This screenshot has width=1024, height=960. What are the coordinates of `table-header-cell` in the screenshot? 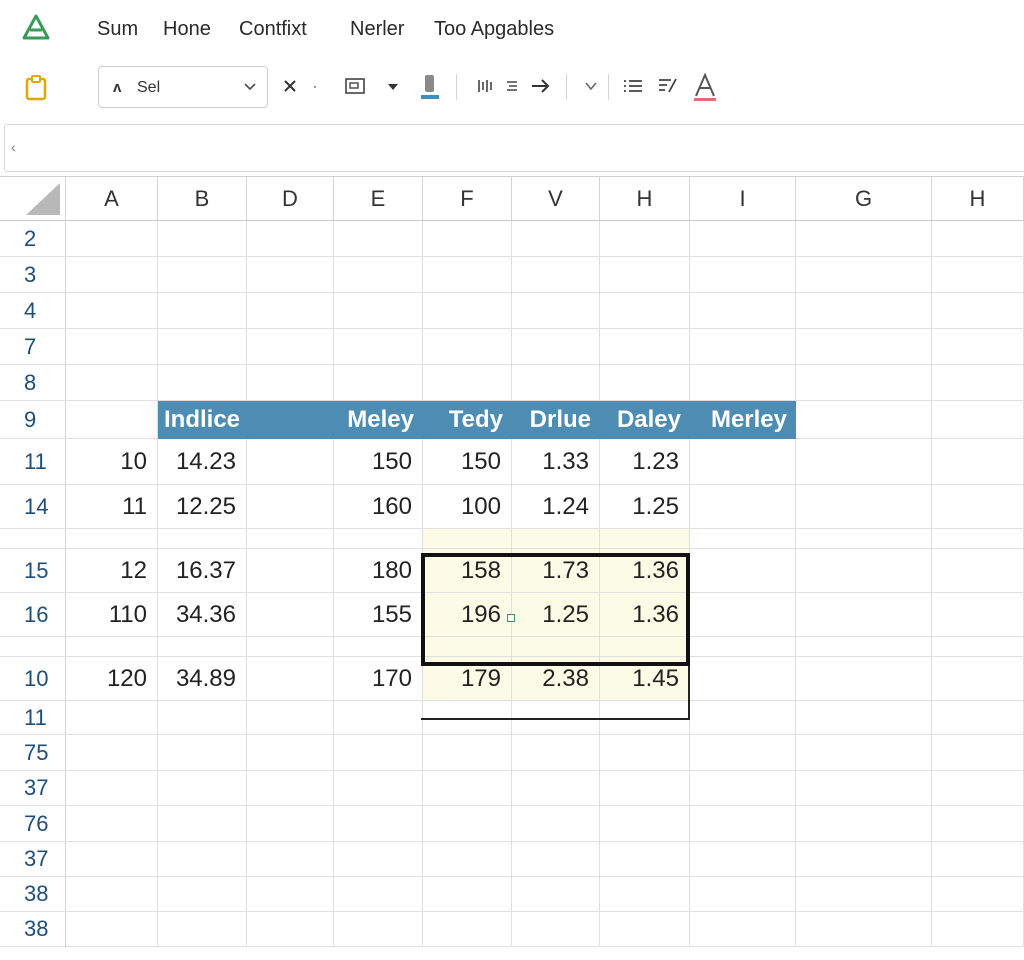 It's located at (290, 420).